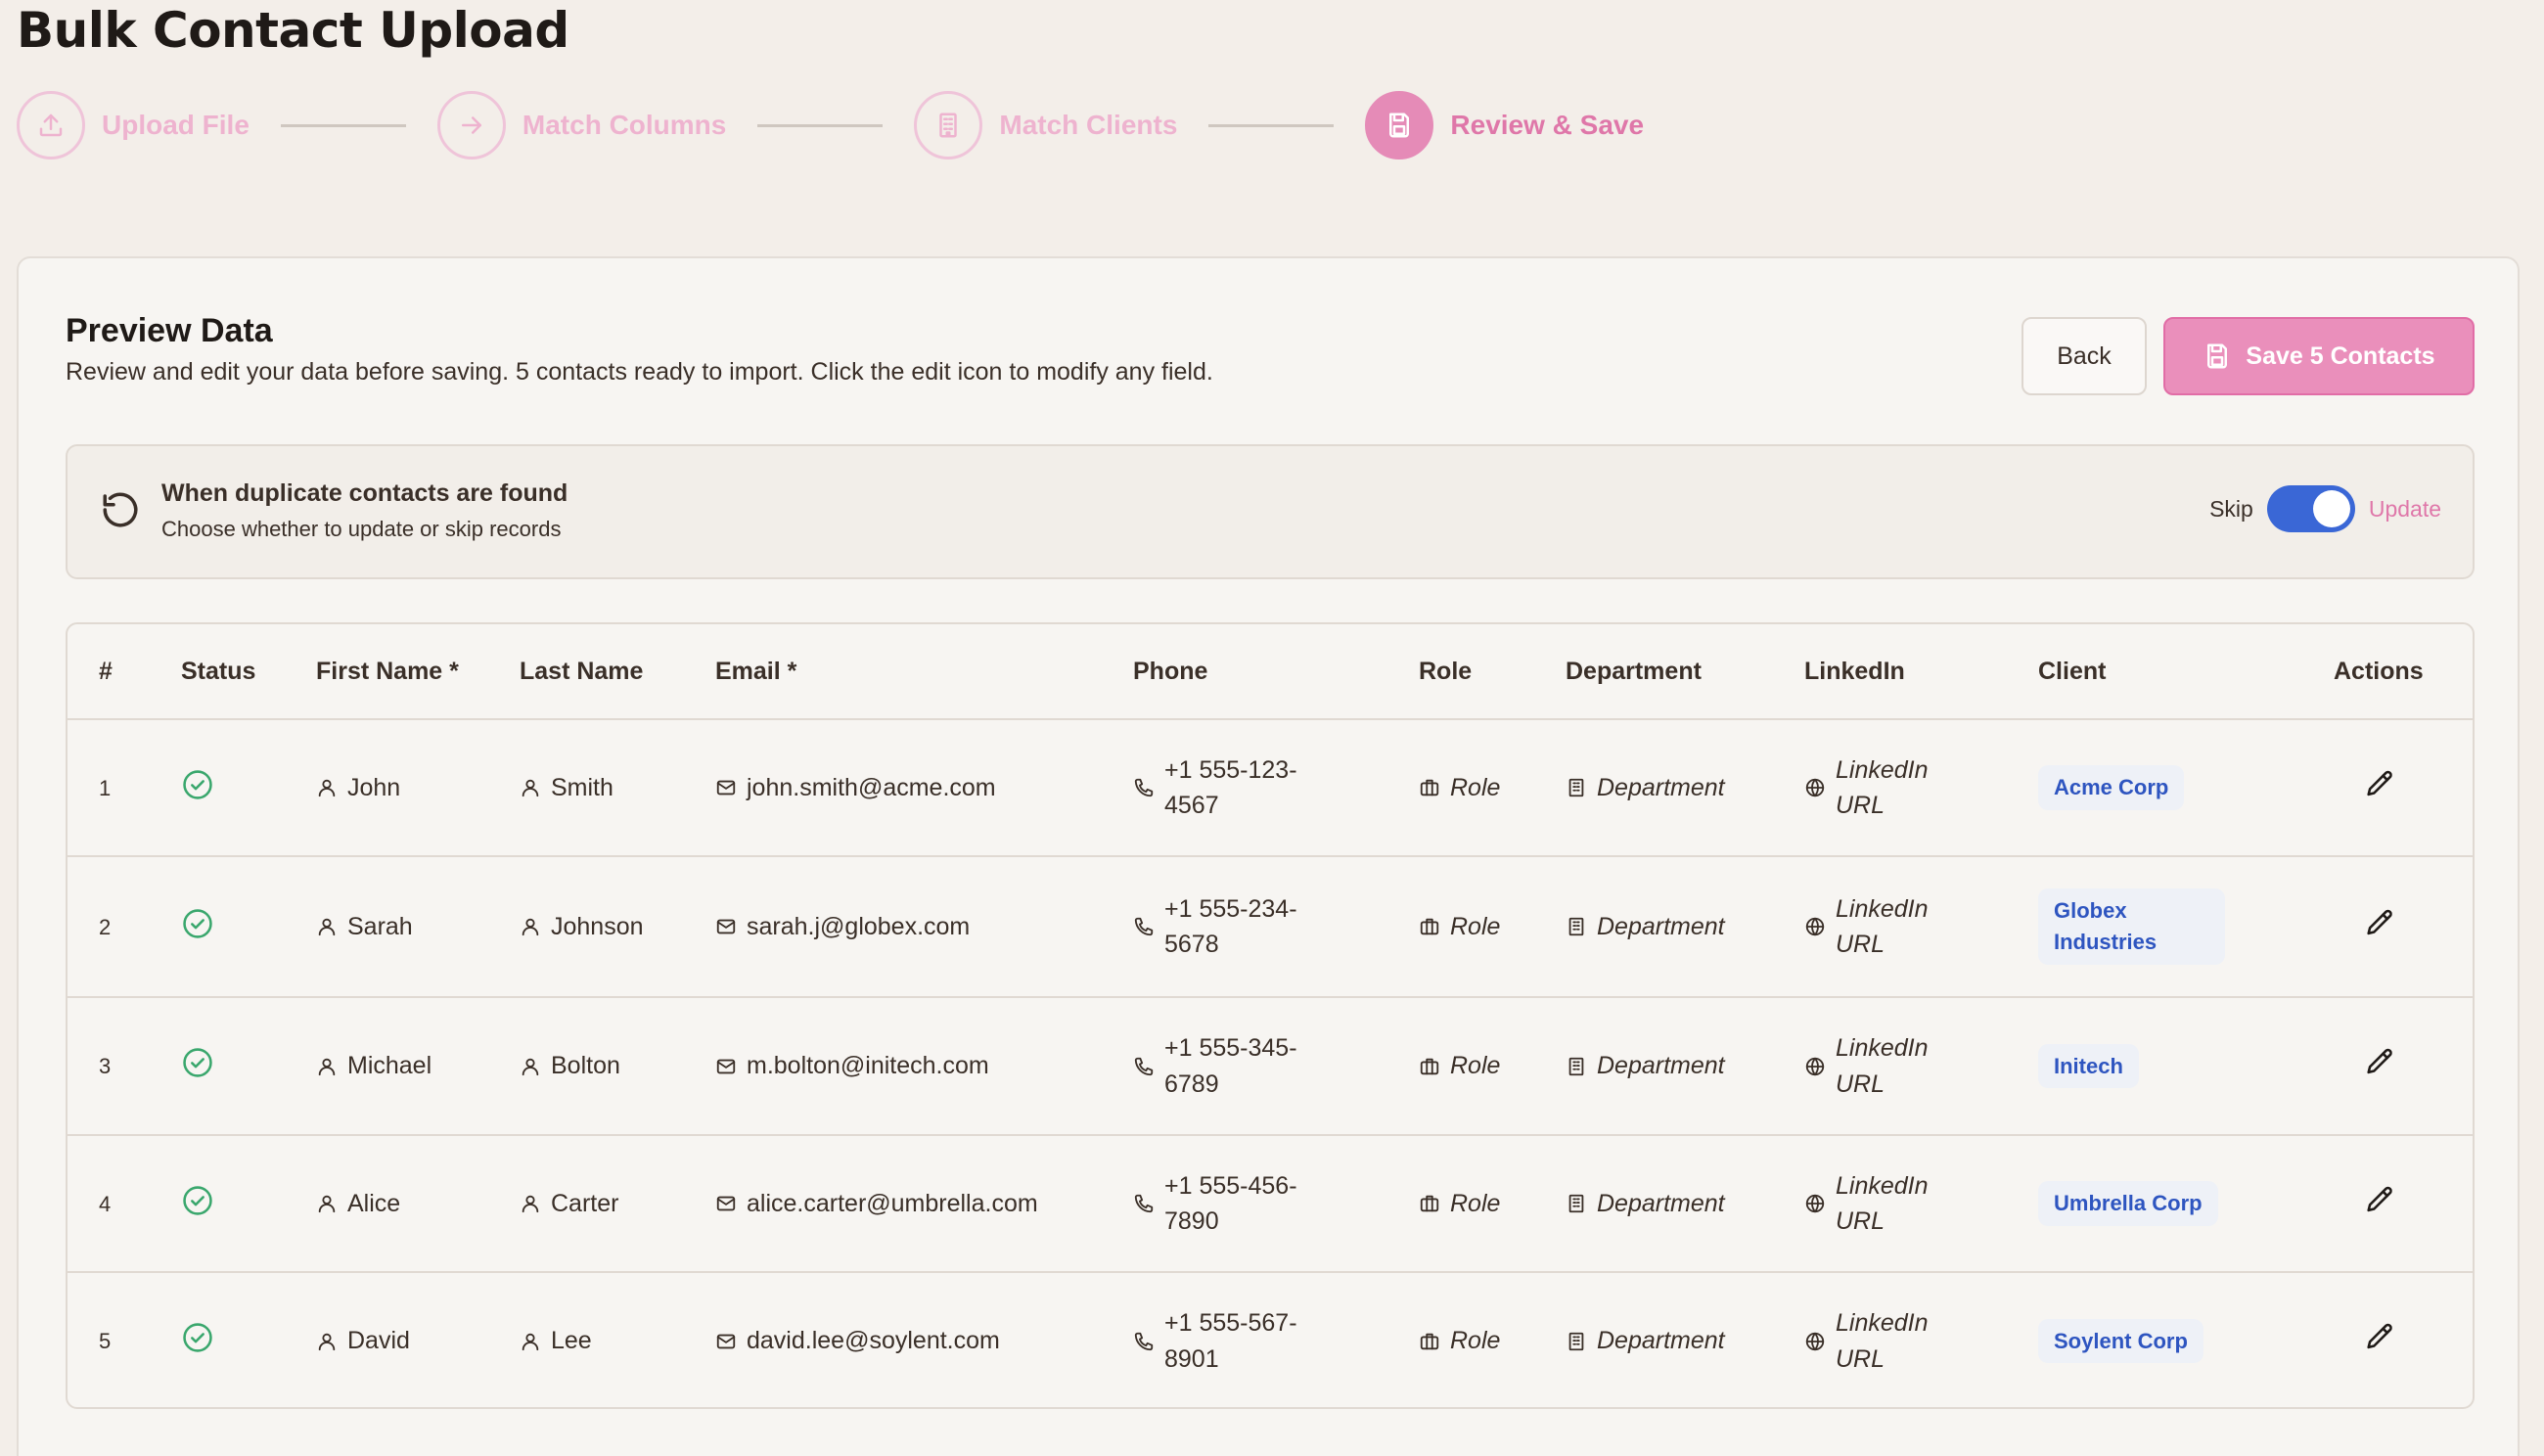 The height and width of the screenshot is (1456, 2544). Describe the element at coordinates (1230, 788) in the screenshot. I see `phone-value: +1 555-123- 4567` at that location.